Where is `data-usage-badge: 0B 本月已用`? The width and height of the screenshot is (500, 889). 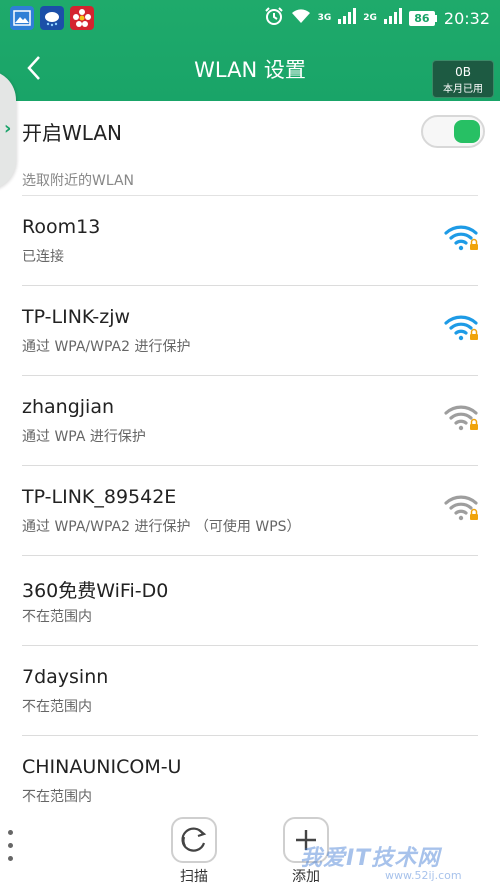 data-usage-badge: 0B 本月已用 is located at coordinates (463, 79).